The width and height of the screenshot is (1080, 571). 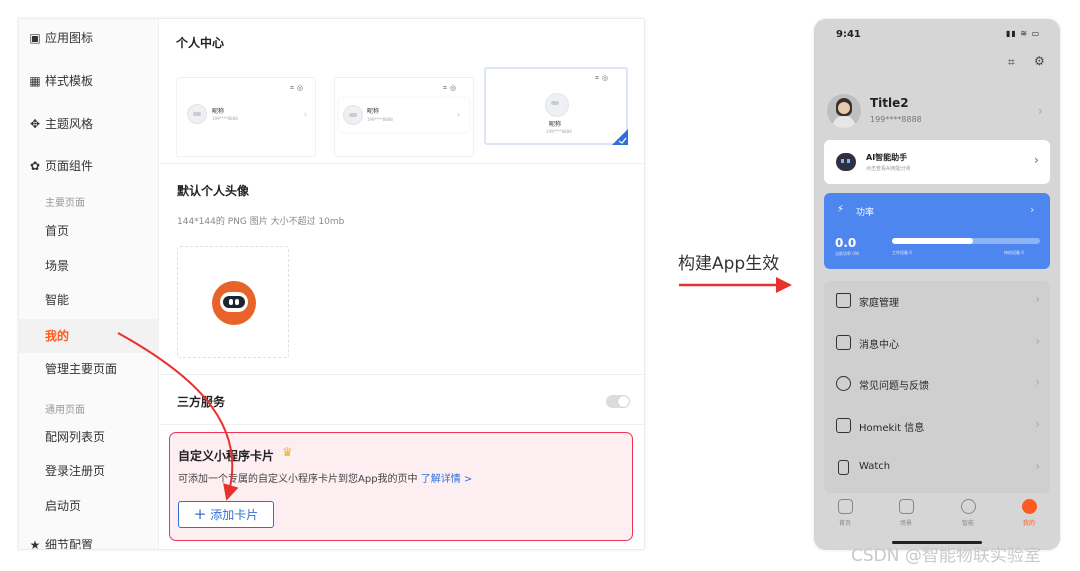 I want to click on smart-tab-icon, so click(x=968, y=506).